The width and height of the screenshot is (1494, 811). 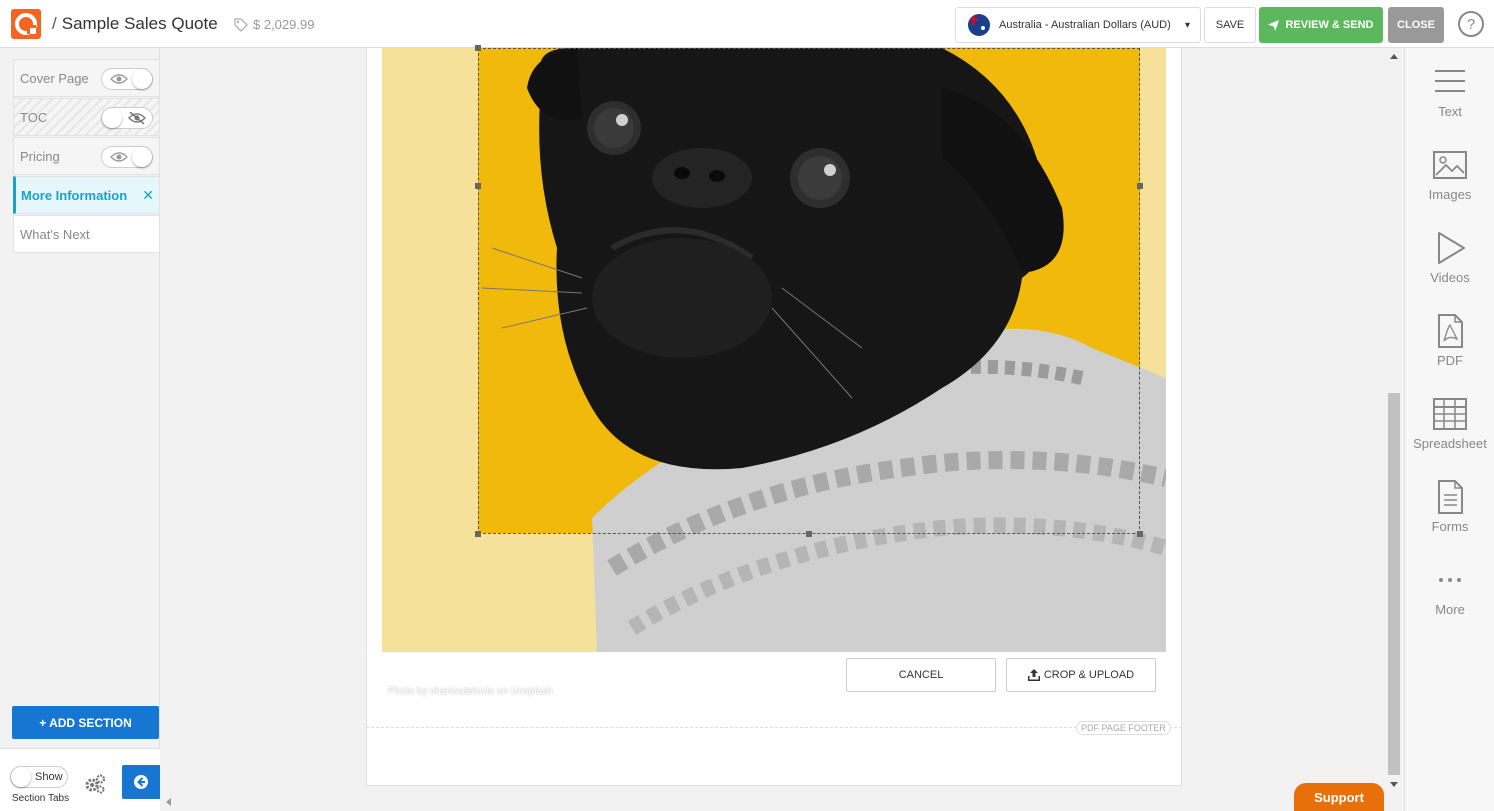 I want to click on pdf-page-footer-label: PDF PAGE FOOTER, so click(x=1123, y=728).